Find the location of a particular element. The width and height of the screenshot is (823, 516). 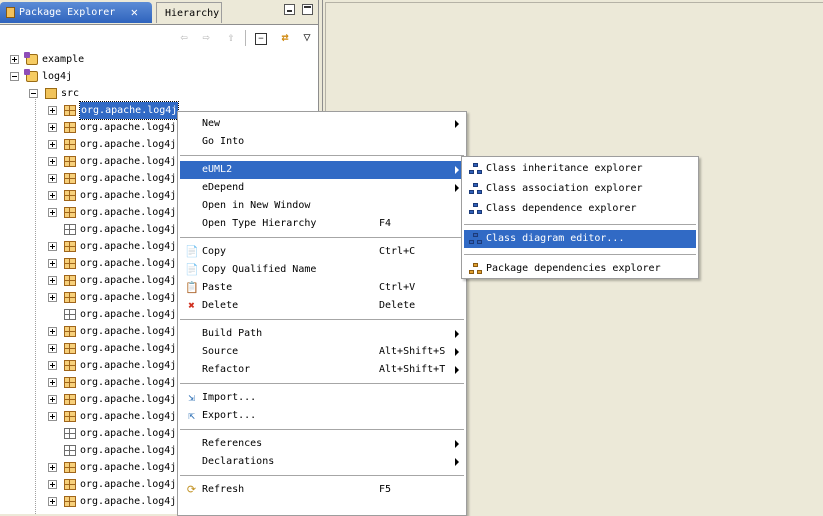

menu-item-go-into: Go Into is located at coordinates (322, 142).